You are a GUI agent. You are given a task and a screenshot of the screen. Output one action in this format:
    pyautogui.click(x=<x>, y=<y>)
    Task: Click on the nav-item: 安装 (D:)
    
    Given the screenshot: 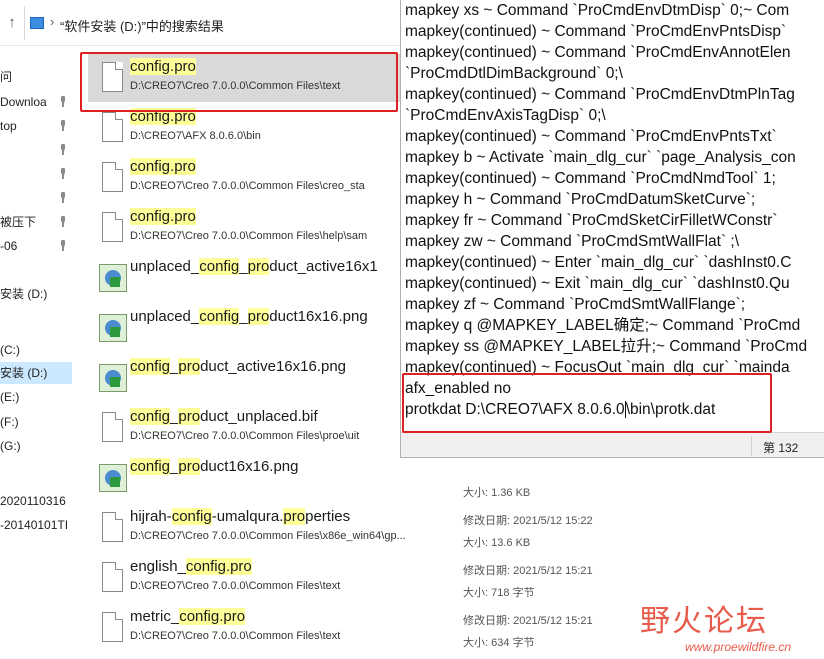 What is the action you would take?
    pyautogui.click(x=36, y=294)
    